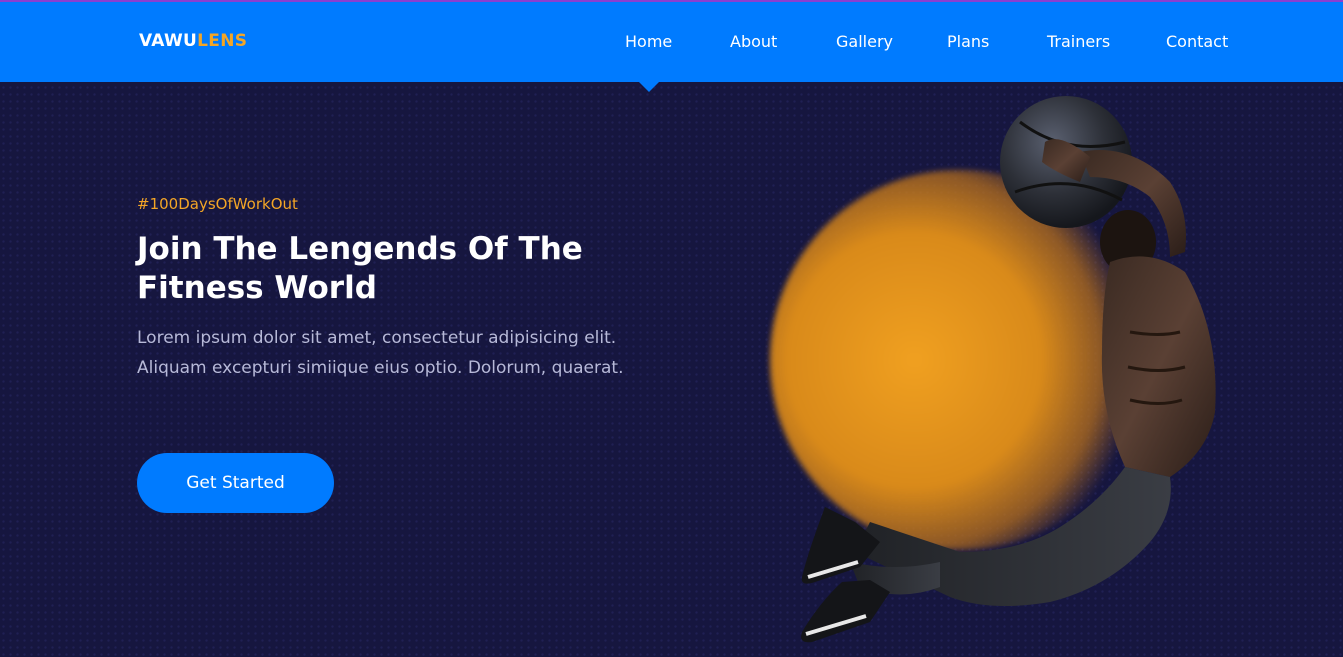  Describe the element at coordinates (1078, 41) in the screenshot. I see `nav-link-trainers: Trainers` at that location.